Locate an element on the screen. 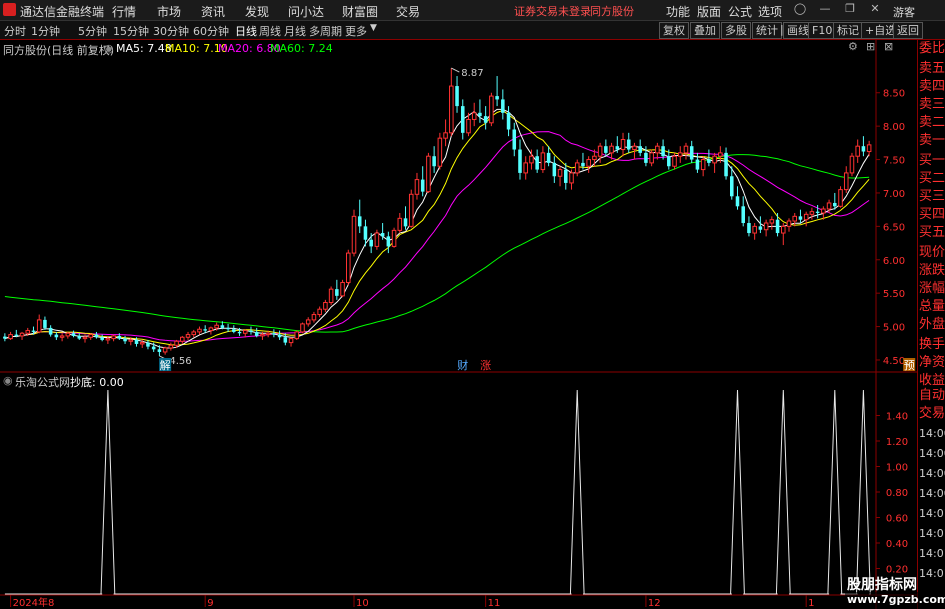 The width and height of the screenshot is (945, 609). menu-gongshi: 公式 is located at coordinates (740, 11).